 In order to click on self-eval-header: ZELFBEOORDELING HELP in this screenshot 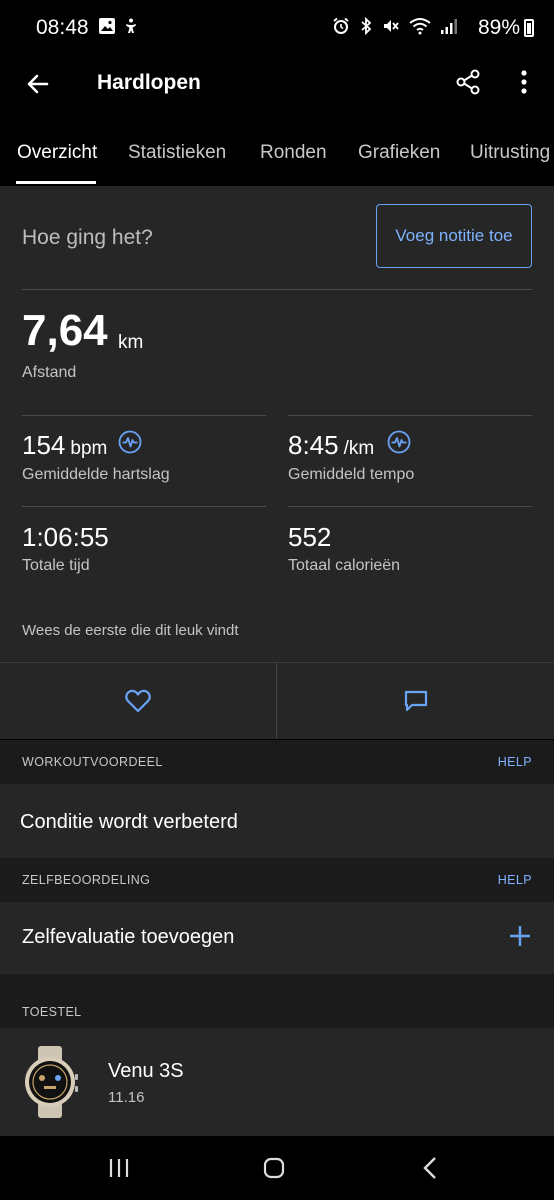, I will do `click(277, 880)`.